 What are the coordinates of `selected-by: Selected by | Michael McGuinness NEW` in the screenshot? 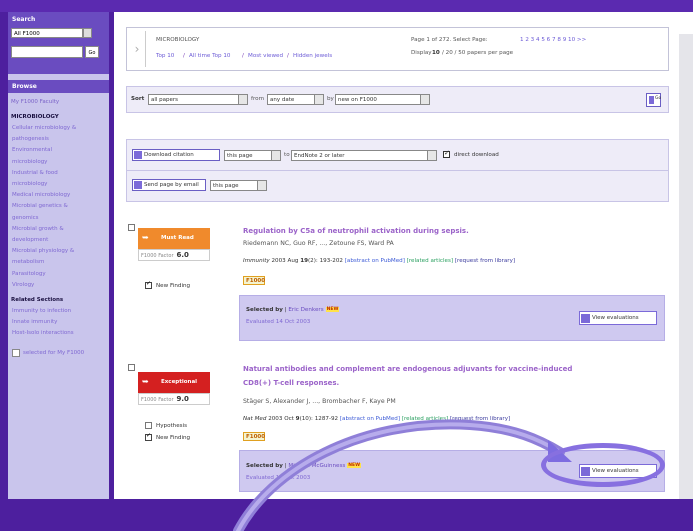 It's located at (304, 466).